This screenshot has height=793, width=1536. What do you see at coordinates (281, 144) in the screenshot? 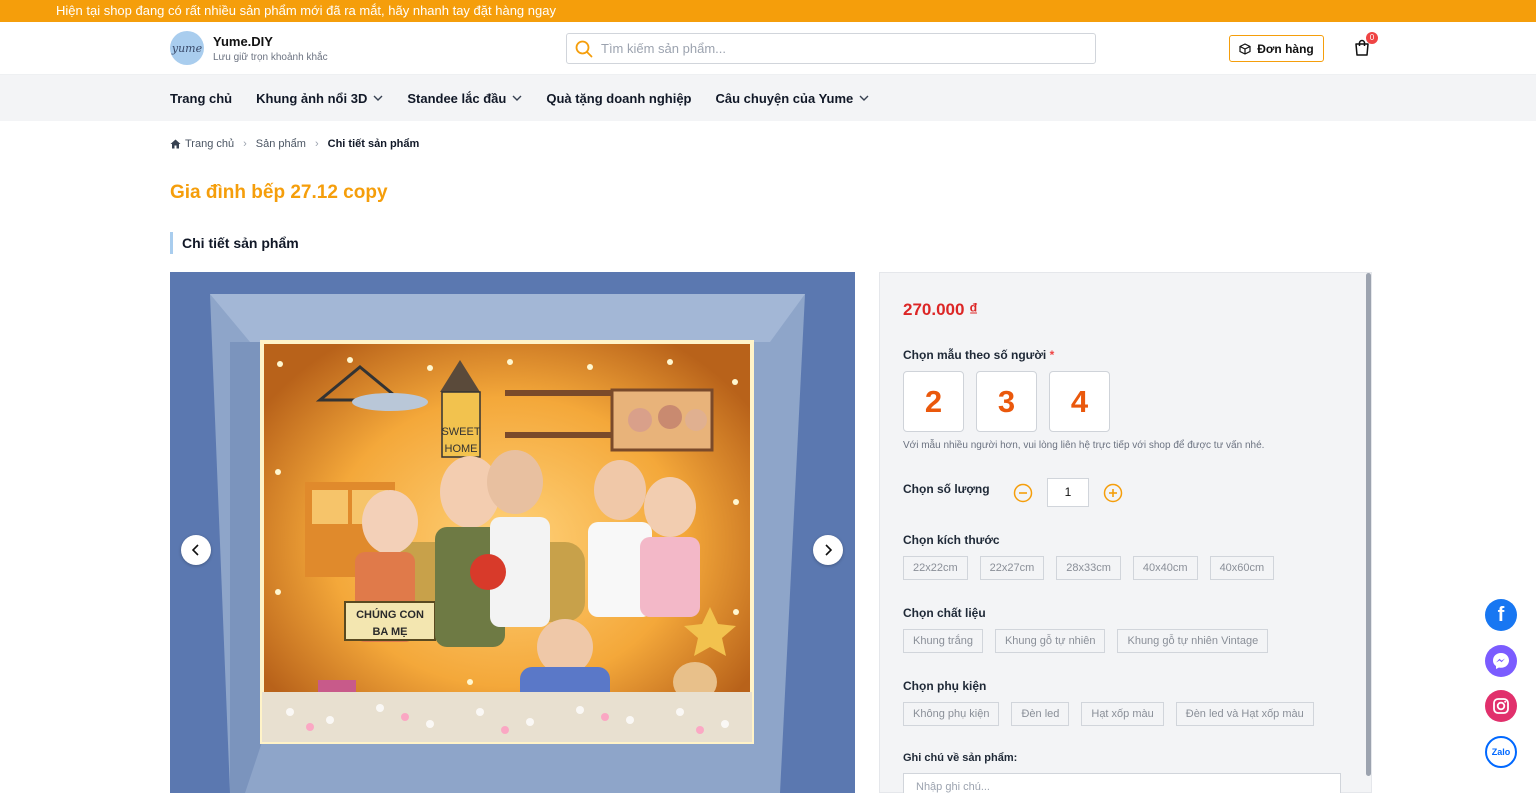
I see `breadcrumb-products: Sản phẩm` at bounding box center [281, 144].